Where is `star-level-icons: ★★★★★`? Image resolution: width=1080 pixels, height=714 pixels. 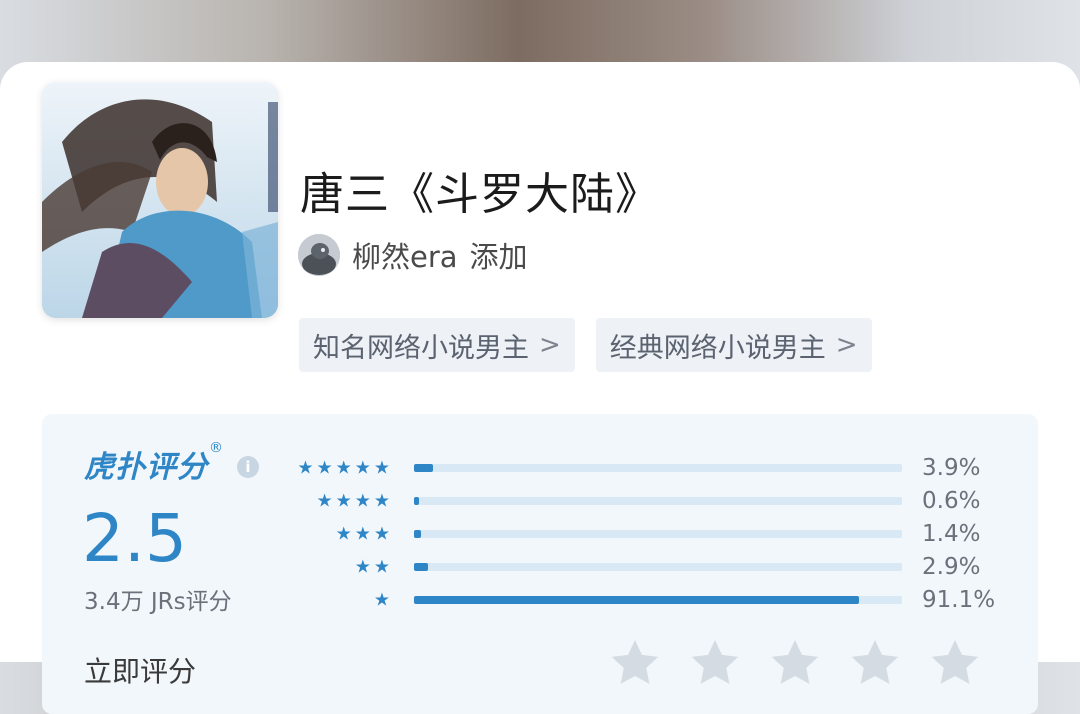
star-level-icons: ★★★★★ is located at coordinates (345, 467).